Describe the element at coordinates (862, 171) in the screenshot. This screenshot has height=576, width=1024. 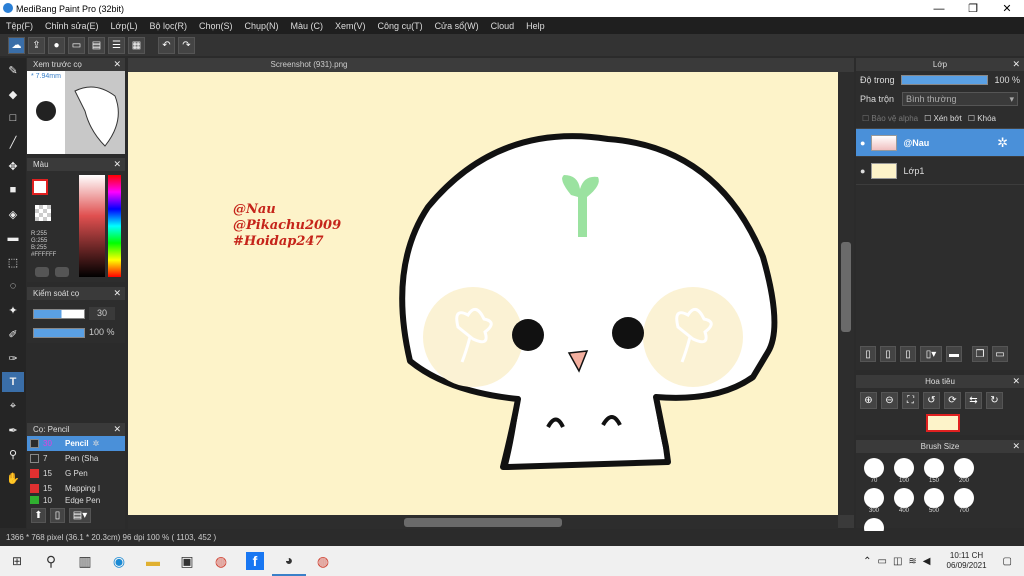
I see `visibility-icon: ●` at that location.